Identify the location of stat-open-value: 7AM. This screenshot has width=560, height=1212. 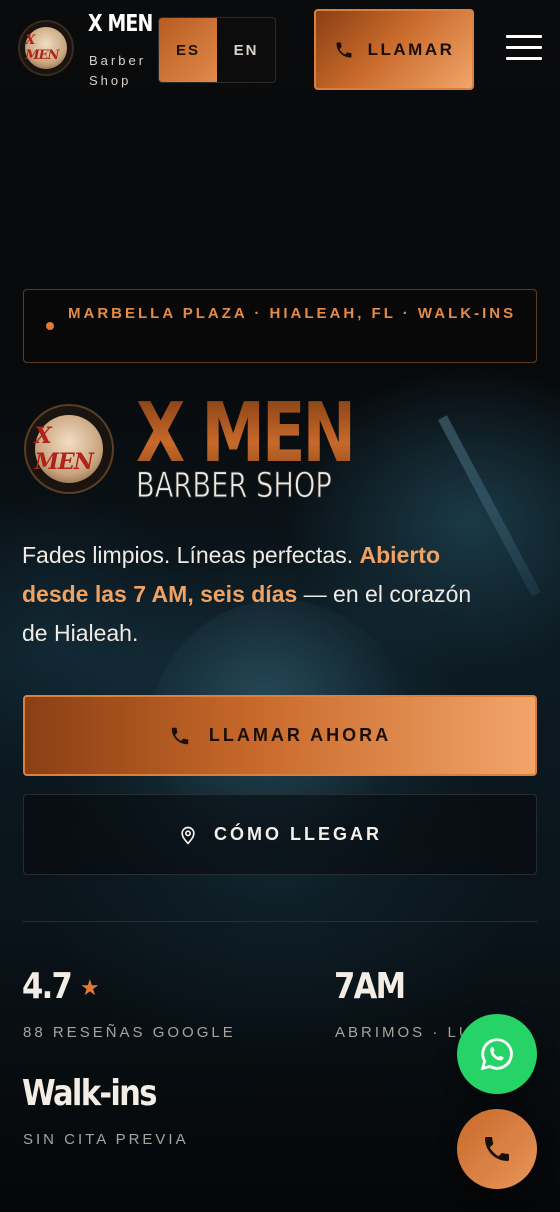
(370, 986).